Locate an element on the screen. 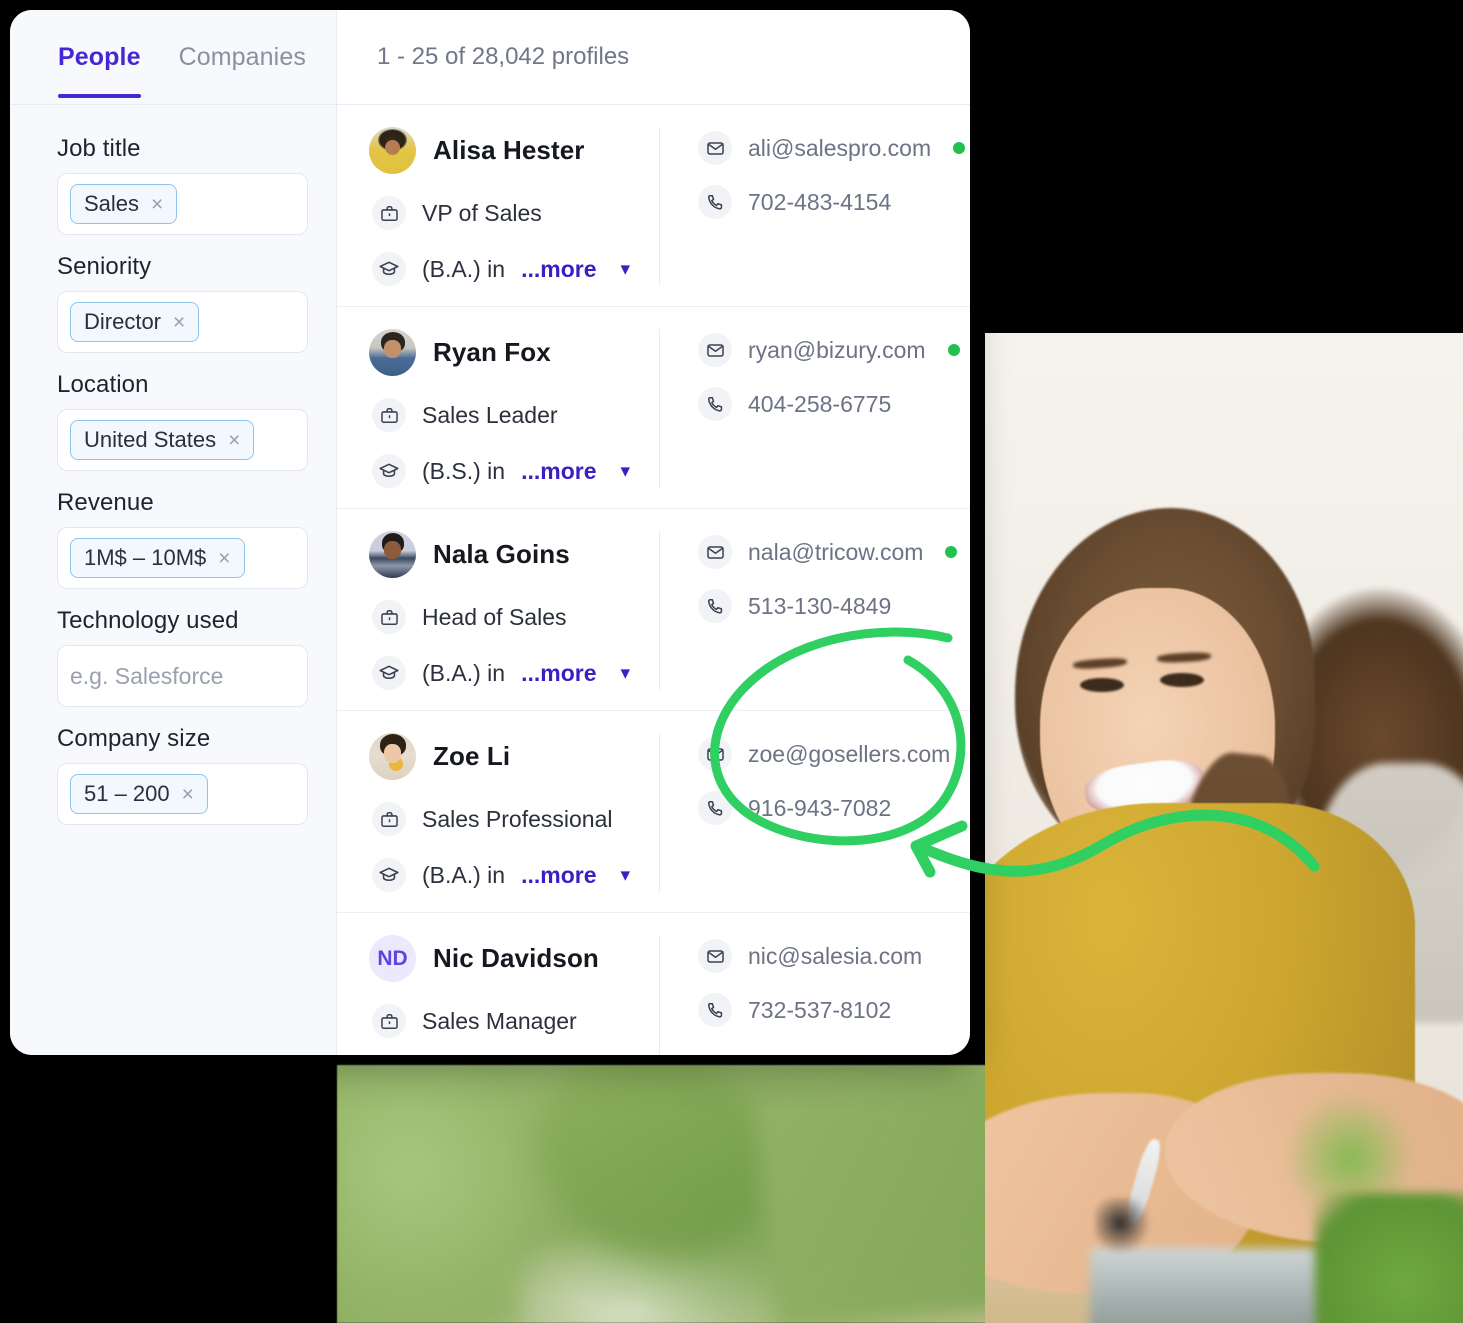 The height and width of the screenshot is (1323, 1463). profile-title: VP of Sales is located at coordinates (482, 212).